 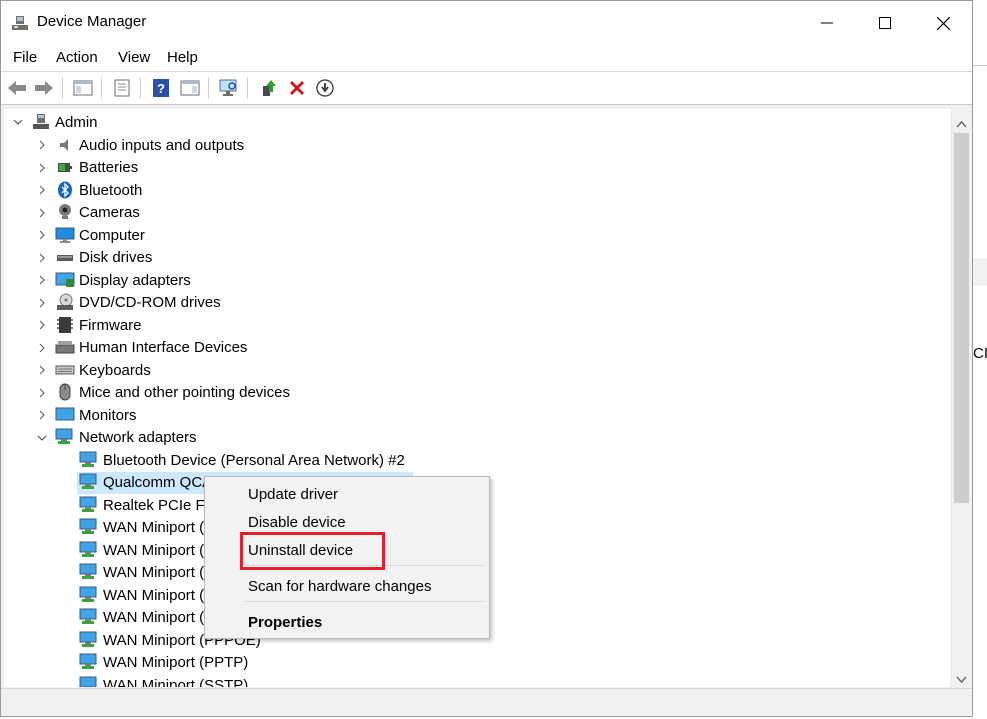 I want to click on category-monitors: Monitors, so click(x=96, y=415).